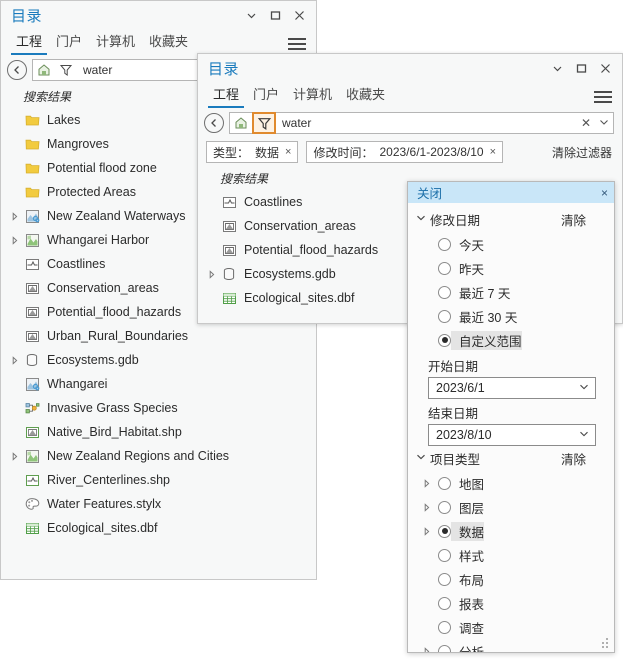 The width and height of the screenshot is (623, 660). I want to click on map-blue-icon, so click(32, 384).